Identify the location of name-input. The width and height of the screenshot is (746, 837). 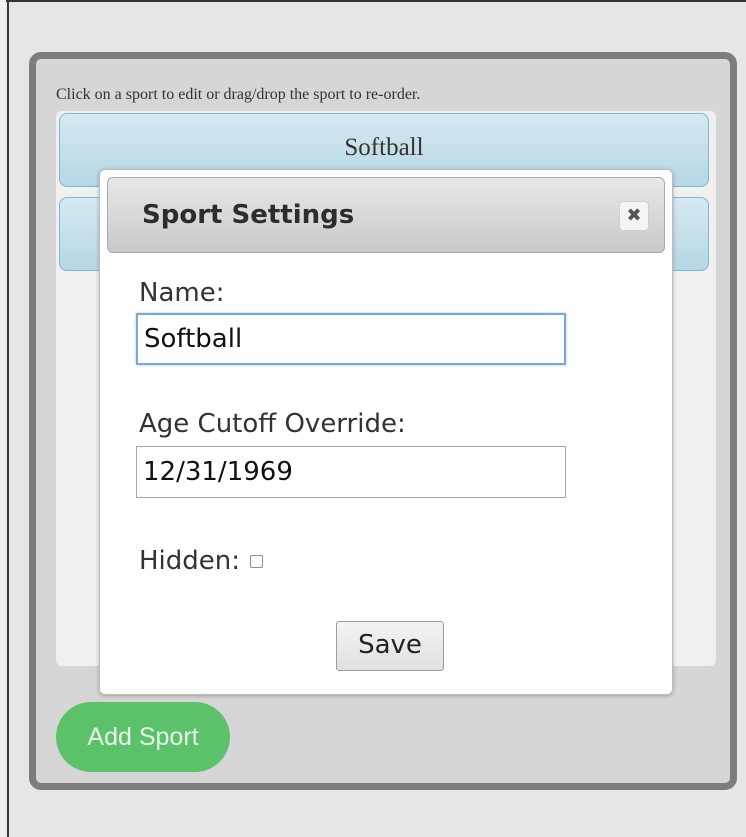
(351, 339).